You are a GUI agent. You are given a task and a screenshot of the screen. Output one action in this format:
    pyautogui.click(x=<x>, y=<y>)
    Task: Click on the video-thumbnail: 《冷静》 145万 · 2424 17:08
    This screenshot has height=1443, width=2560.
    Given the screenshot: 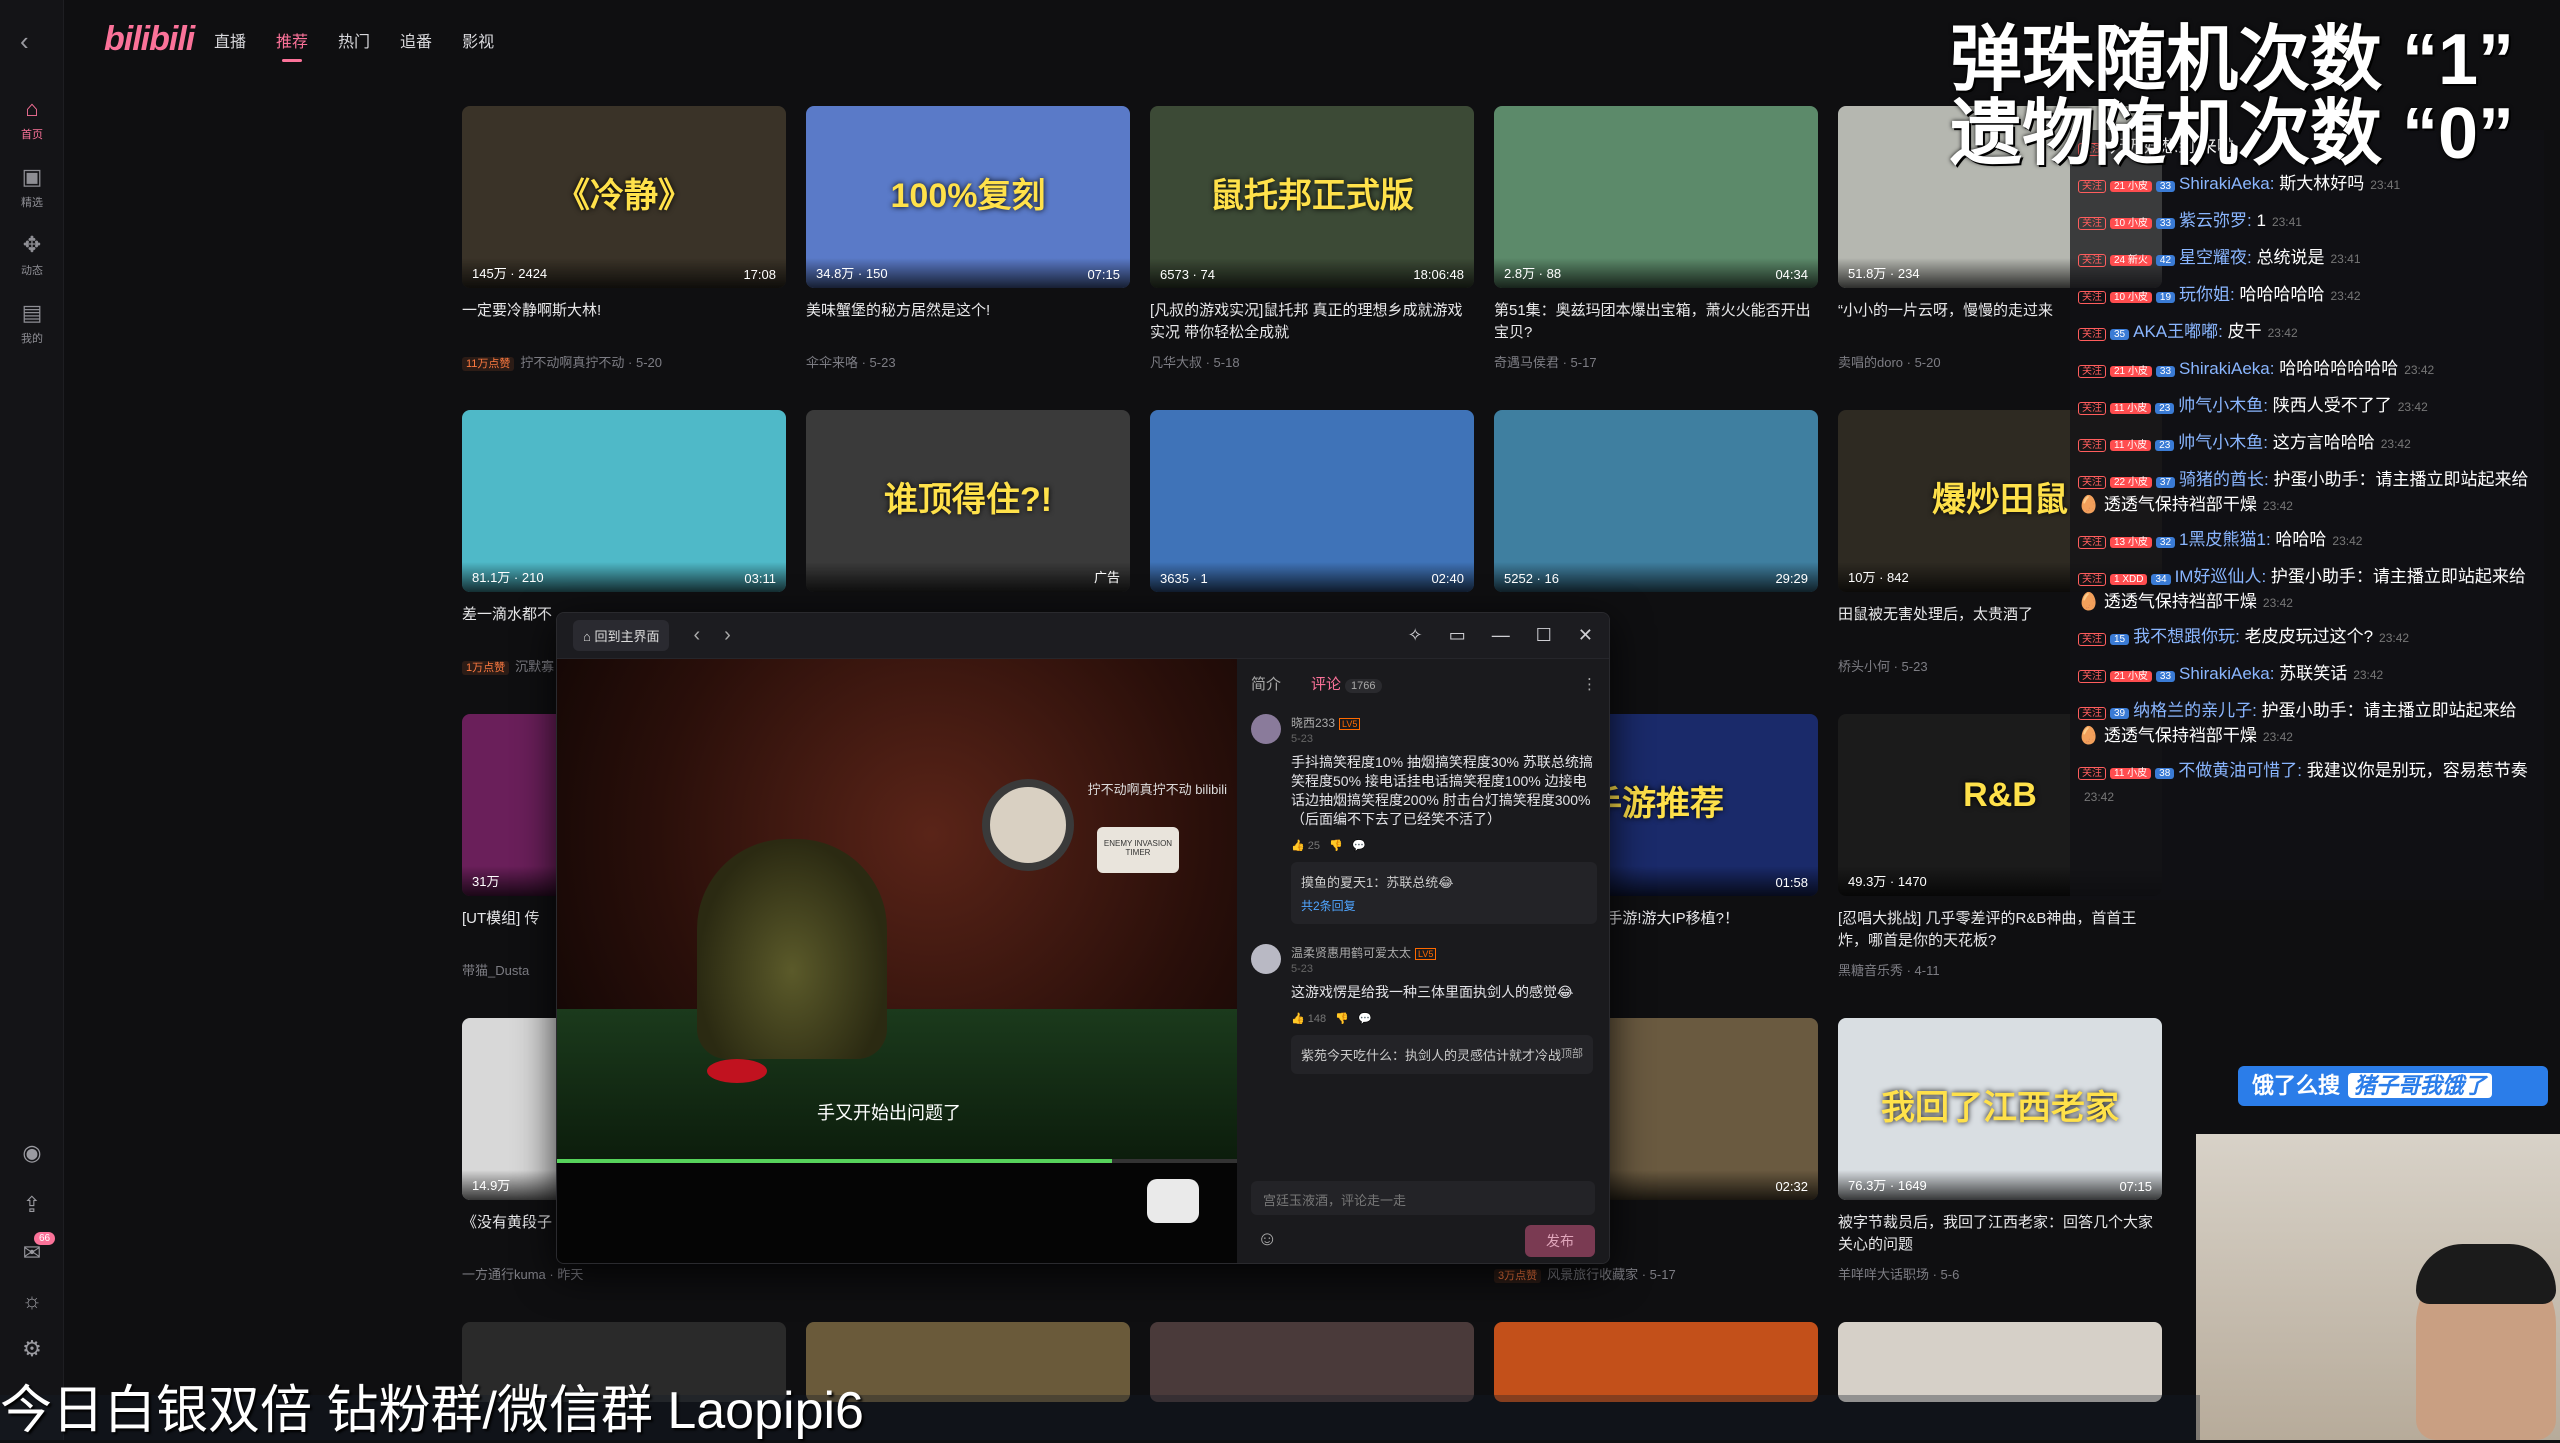 What is the action you would take?
    pyautogui.click(x=624, y=197)
    